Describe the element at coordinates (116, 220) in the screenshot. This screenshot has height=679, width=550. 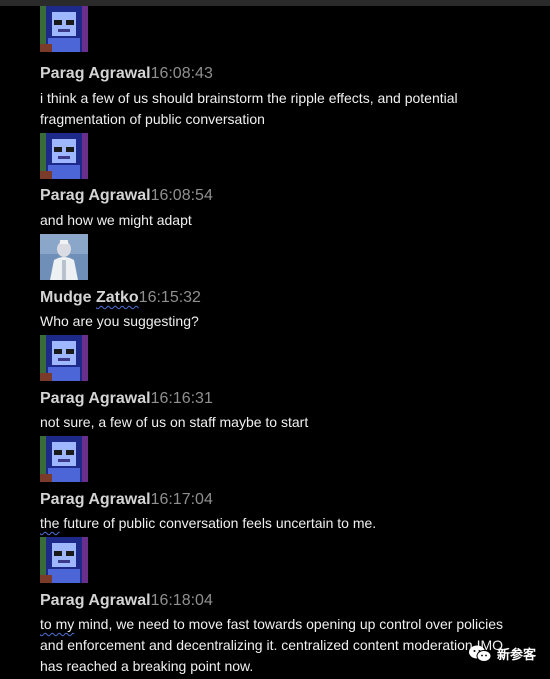
I see `message-text: and how we might adapt` at that location.